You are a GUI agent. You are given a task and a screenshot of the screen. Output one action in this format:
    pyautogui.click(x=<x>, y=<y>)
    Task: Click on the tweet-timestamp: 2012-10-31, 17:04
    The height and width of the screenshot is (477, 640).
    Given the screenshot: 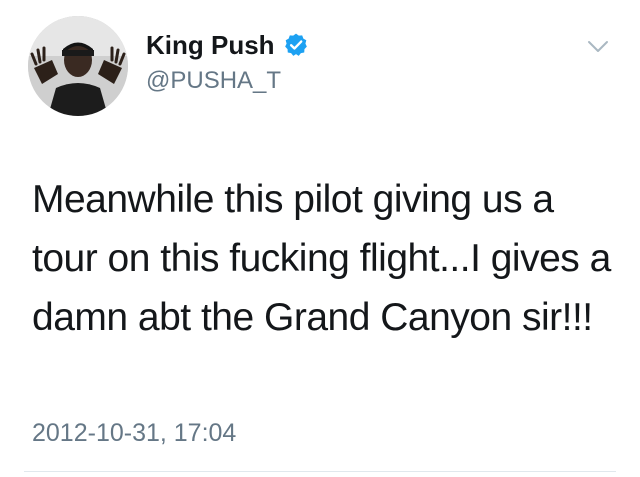 What is the action you would take?
    pyautogui.click(x=134, y=433)
    